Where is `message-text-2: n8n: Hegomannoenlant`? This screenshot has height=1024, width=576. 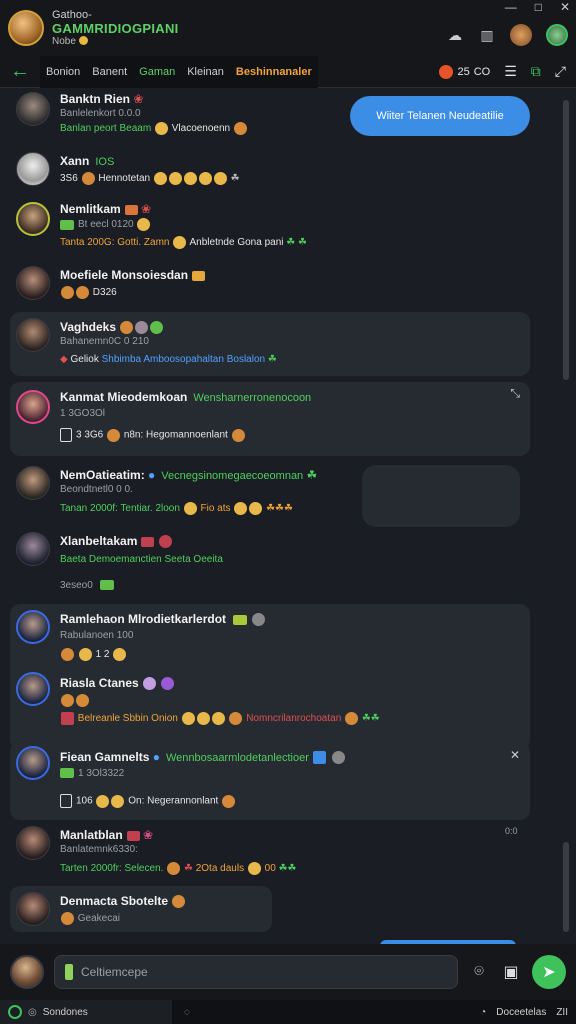
message-text-2: n8n: Hegomannoenlant is located at coordinates (175, 435).